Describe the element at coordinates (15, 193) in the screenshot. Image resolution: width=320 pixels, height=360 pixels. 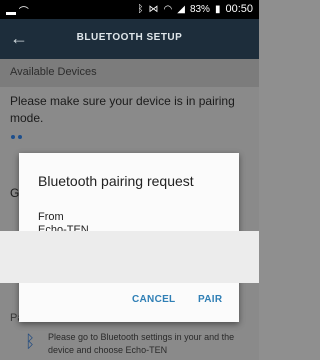
I see `partial-text-g: G` at that location.